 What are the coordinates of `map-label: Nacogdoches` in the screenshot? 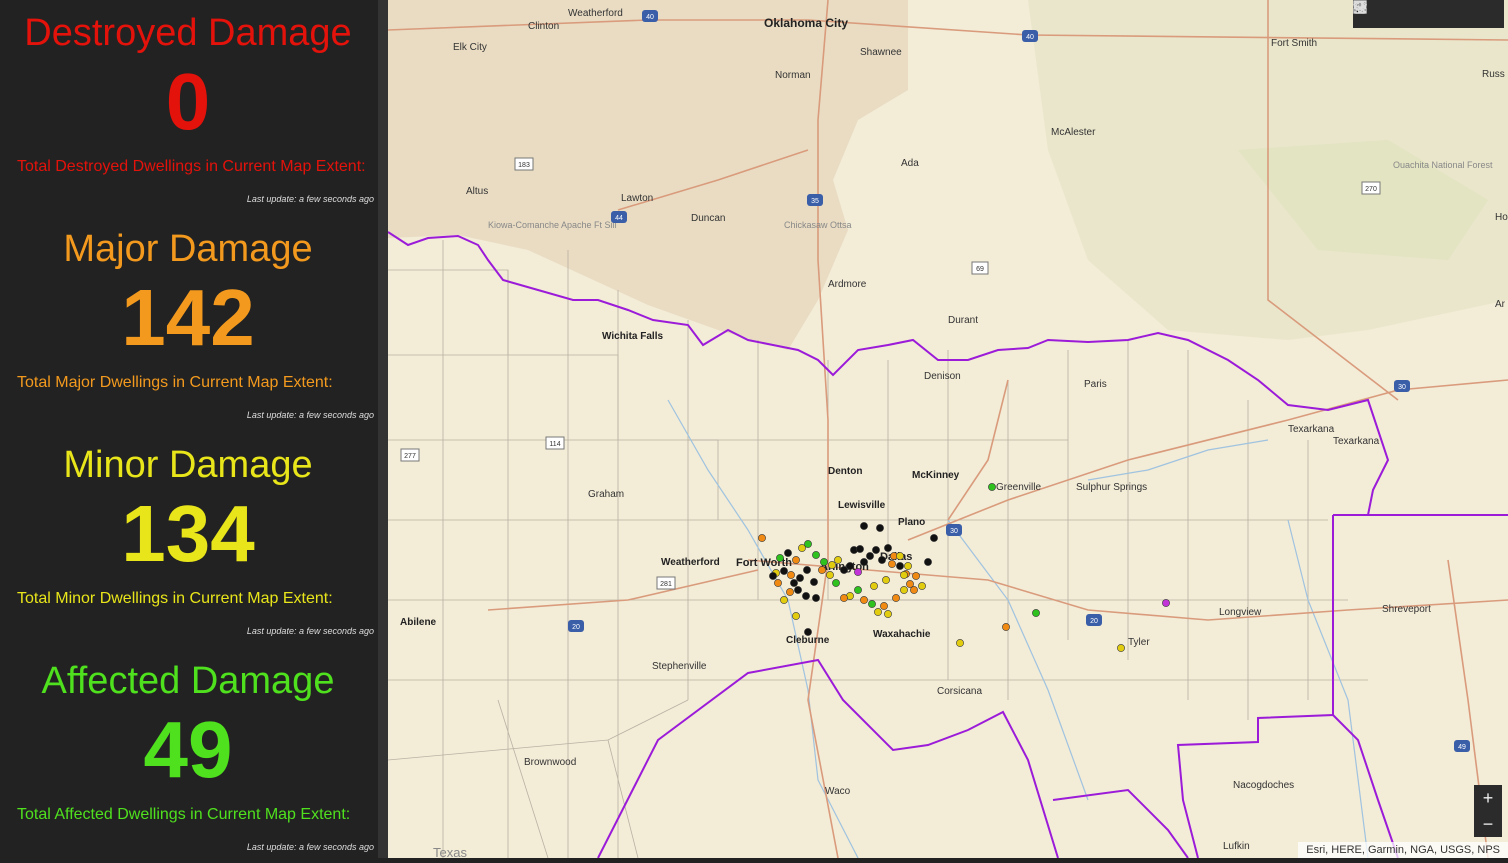 It's located at (1263, 785).